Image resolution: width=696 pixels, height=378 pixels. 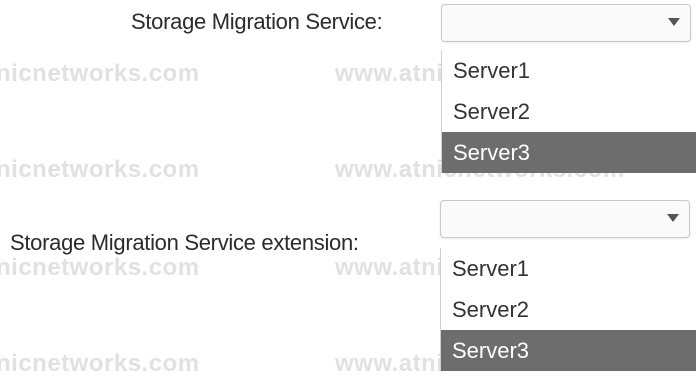 What do you see at coordinates (257, 21) in the screenshot?
I see `migration-service-label: Storage Migration Service:` at bounding box center [257, 21].